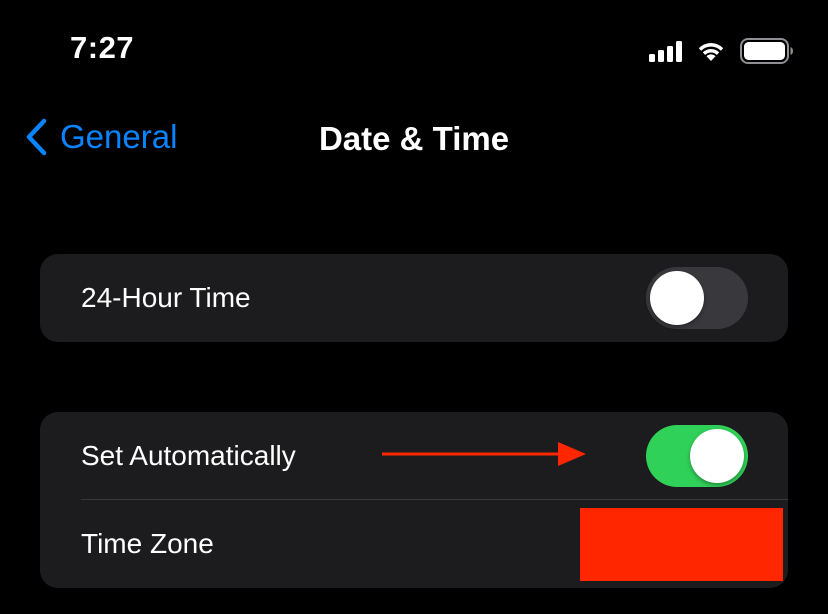  Describe the element at coordinates (681, 544) in the screenshot. I see `redaction-box` at that location.